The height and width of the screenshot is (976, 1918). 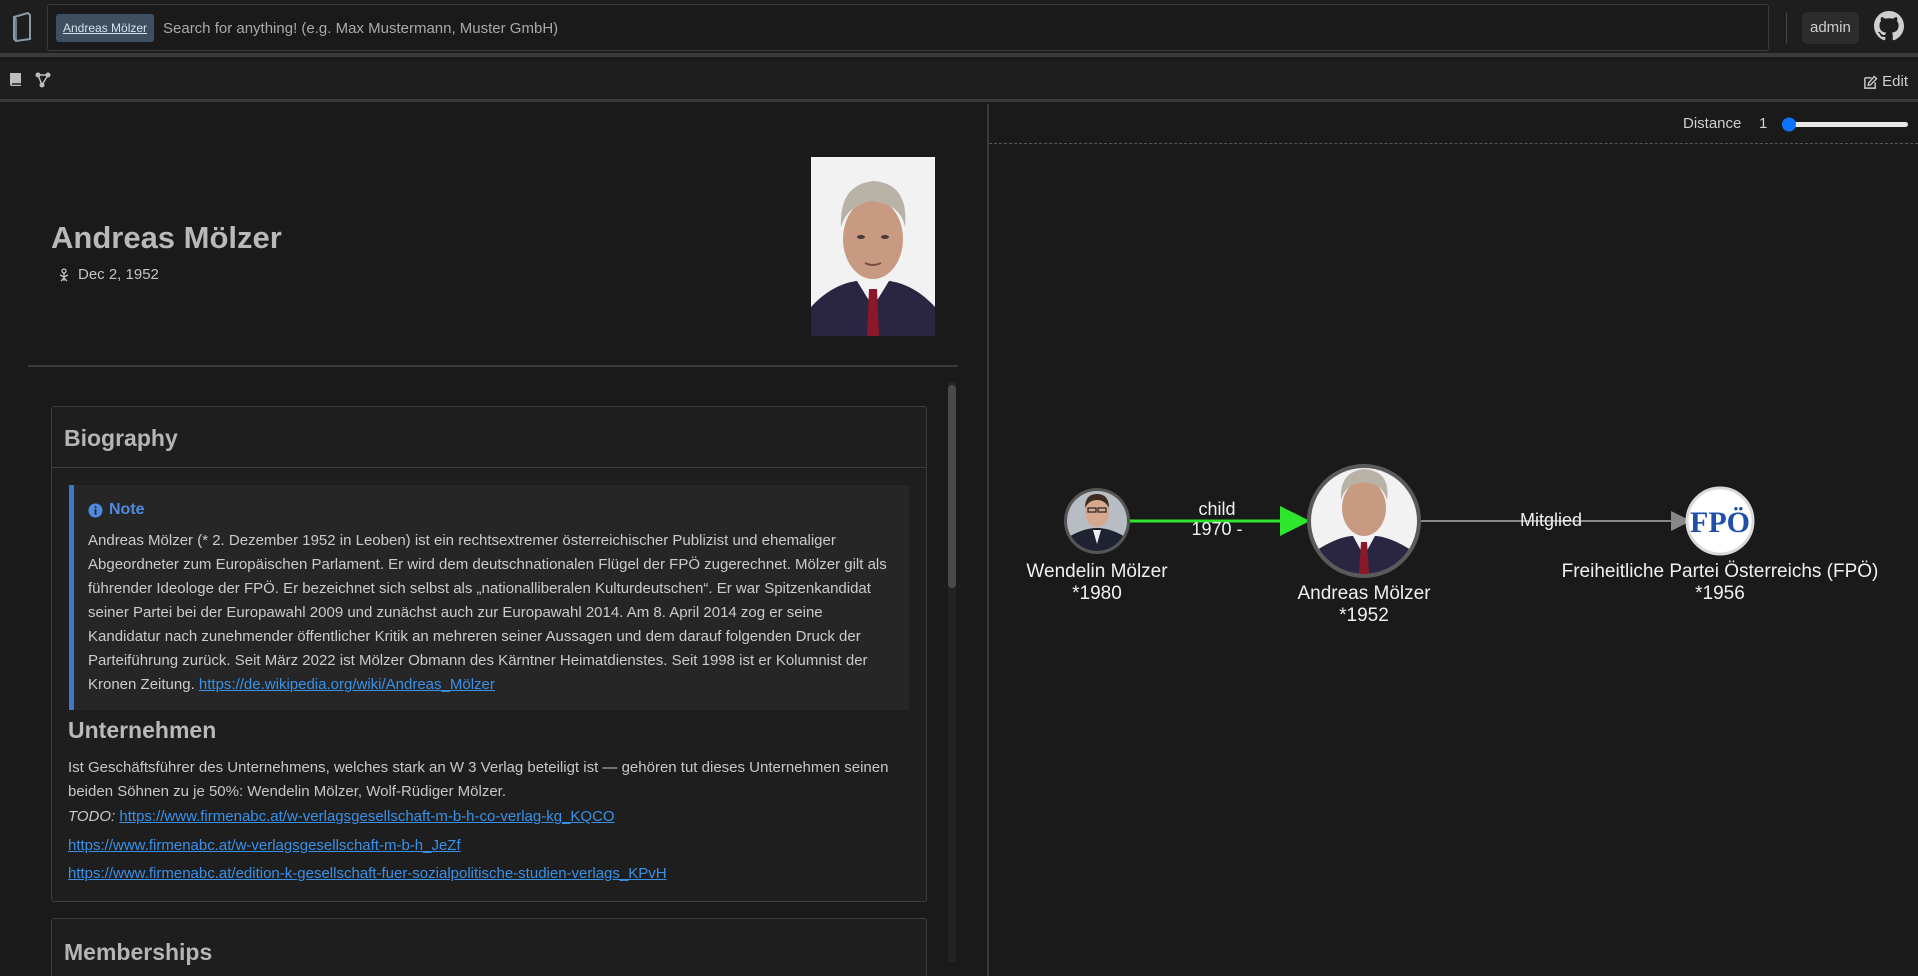 I want to click on distance-label: Distance, so click(x=1712, y=123).